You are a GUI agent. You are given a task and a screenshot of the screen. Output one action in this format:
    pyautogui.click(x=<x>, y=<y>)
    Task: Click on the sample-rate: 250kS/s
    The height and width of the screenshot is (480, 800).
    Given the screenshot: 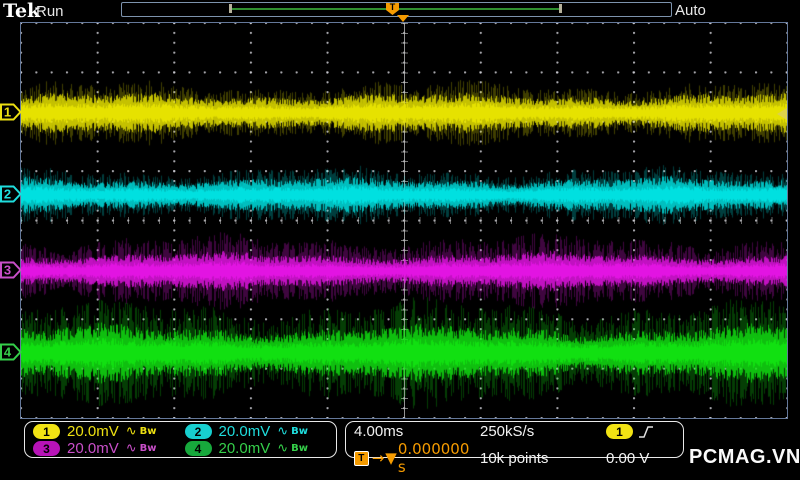 What is the action you would take?
    pyautogui.click(x=507, y=431)
    